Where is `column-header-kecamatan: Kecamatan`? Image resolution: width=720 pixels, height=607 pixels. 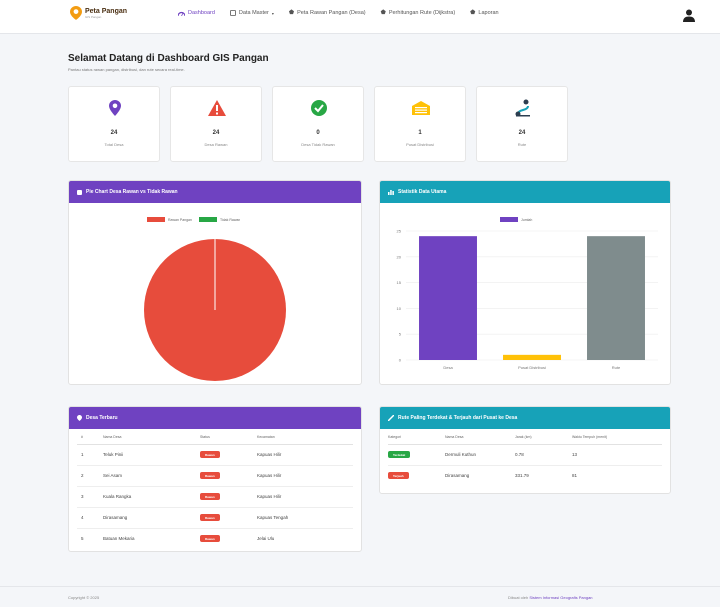 column-header-kecamatan: Kecamatan is located at coordinates (305, 438).